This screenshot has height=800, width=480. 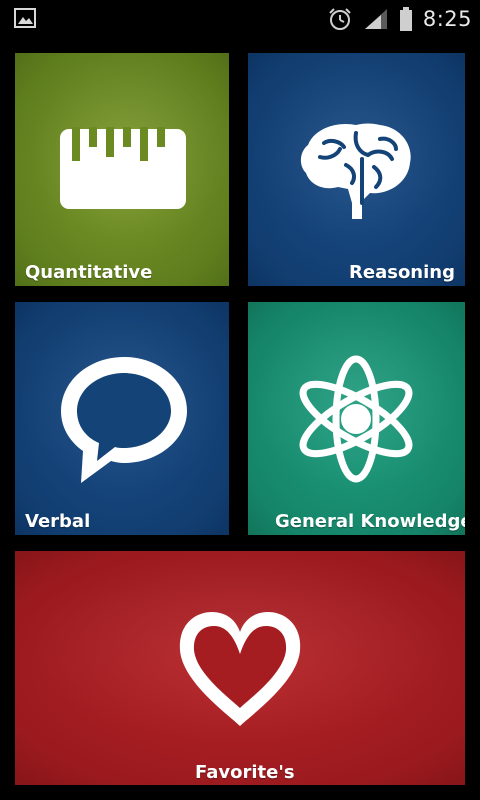 I want to click on image-icon, so click(x=25, y=18).